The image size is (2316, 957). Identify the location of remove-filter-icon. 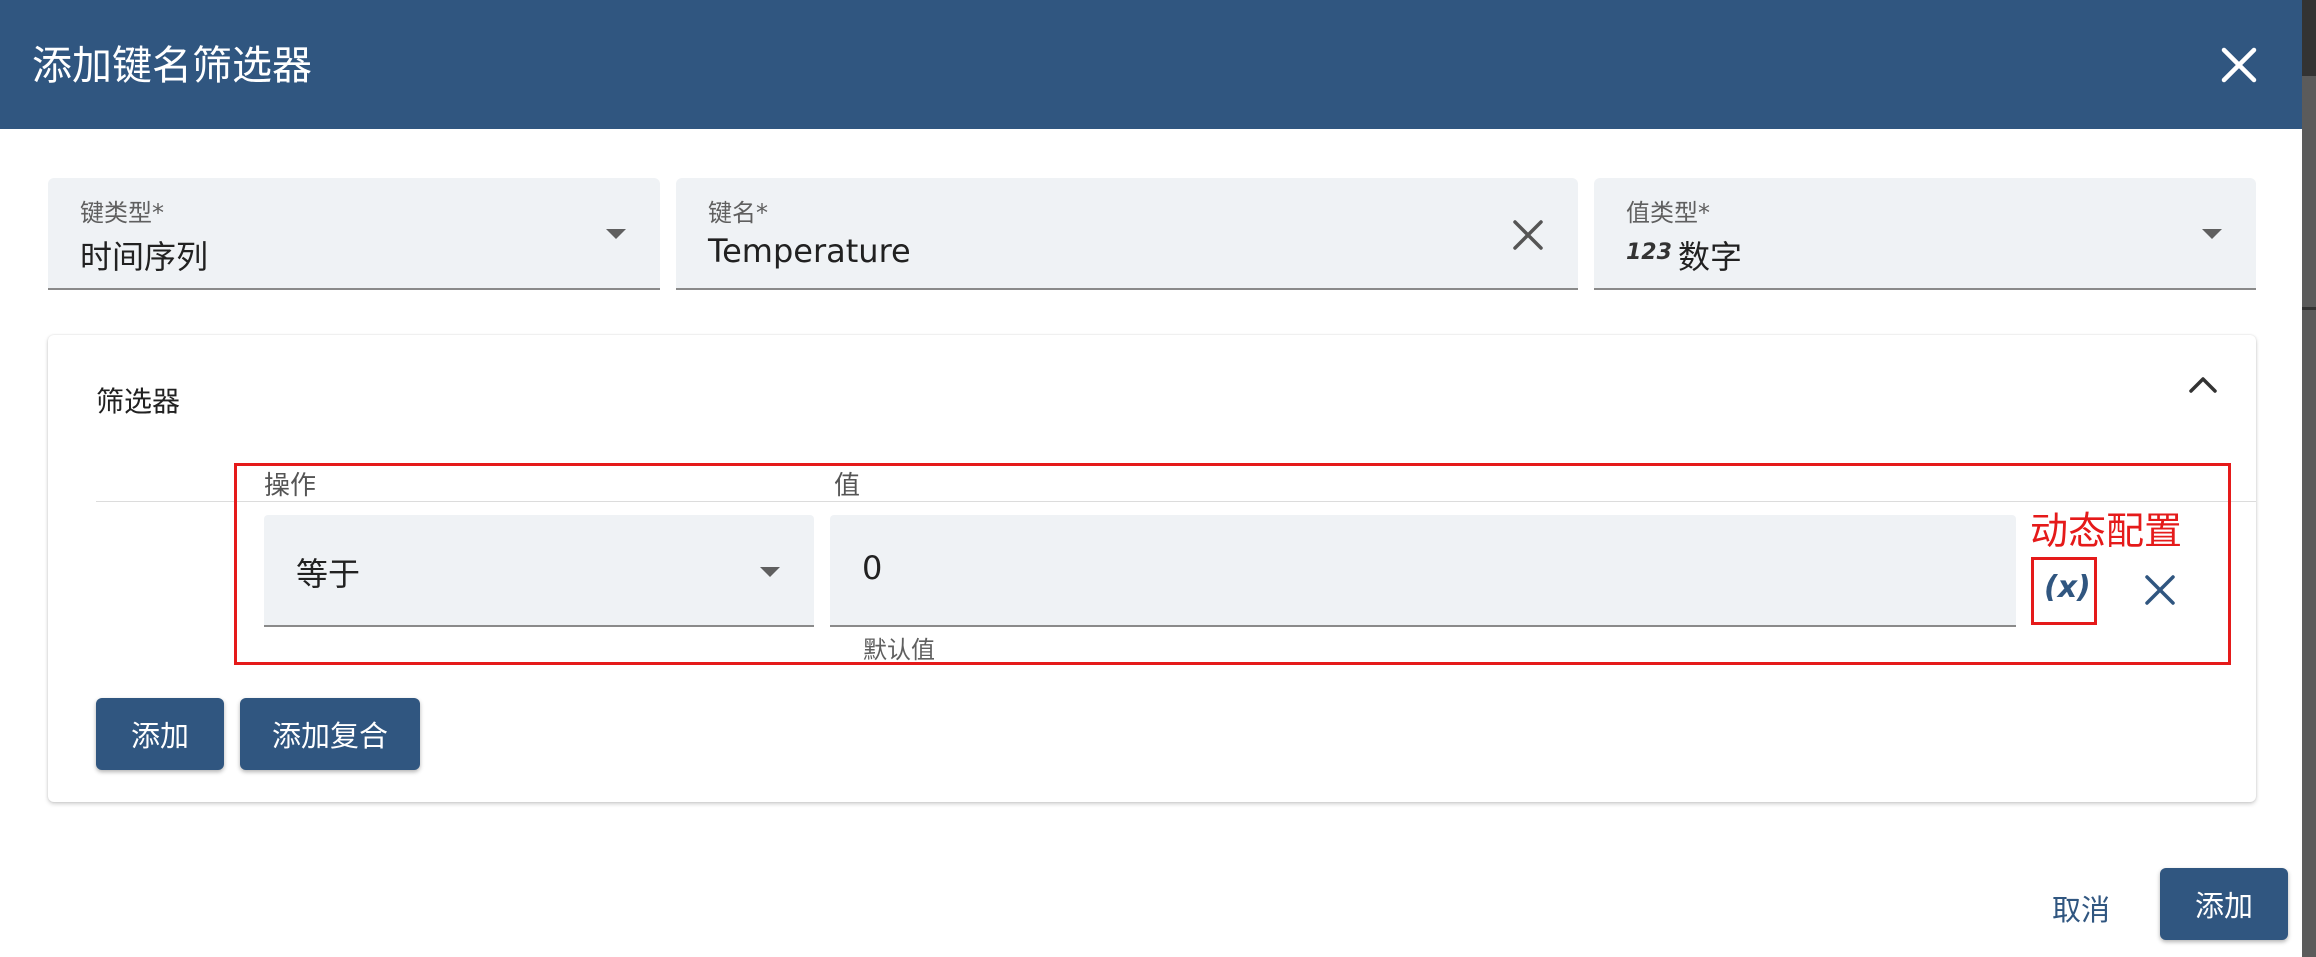
(2160, 590).